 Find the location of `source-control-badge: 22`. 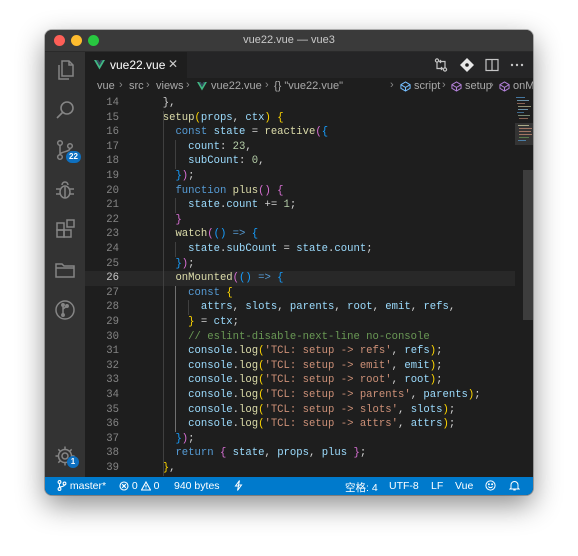

source-control-badge: 22 is located at coordinates (73, 157).